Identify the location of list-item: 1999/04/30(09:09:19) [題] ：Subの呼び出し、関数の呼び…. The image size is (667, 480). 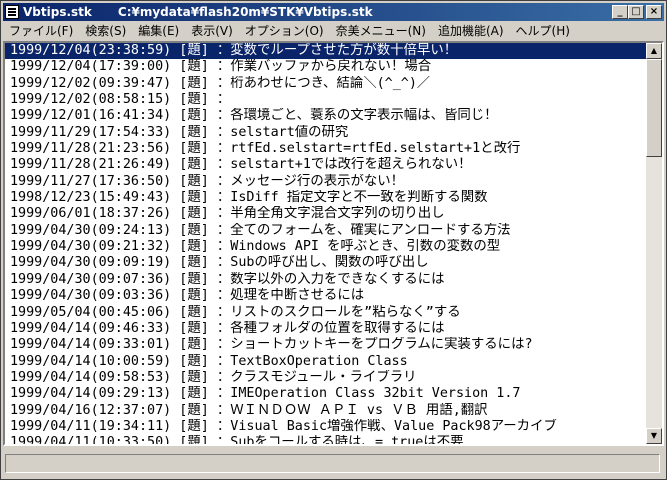
(325, 263).